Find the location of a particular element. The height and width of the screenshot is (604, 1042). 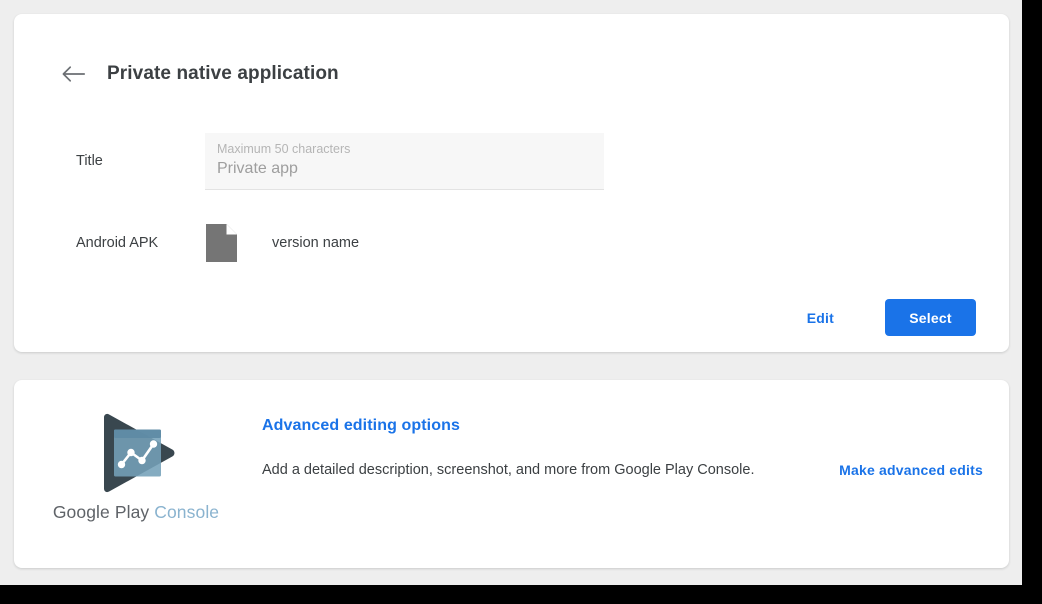

advanced-editing-title: Advanced editing options is located at coordinates (361, 426).